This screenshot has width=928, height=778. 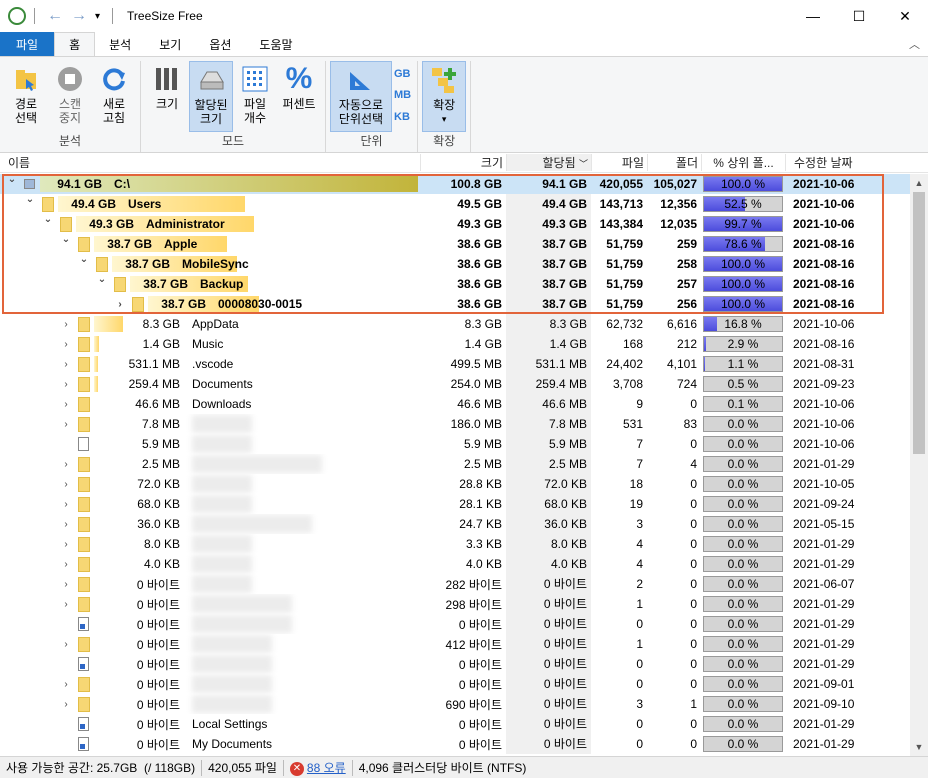 I want to click on unit-kb-button: KB, so click(x=402, y=117).